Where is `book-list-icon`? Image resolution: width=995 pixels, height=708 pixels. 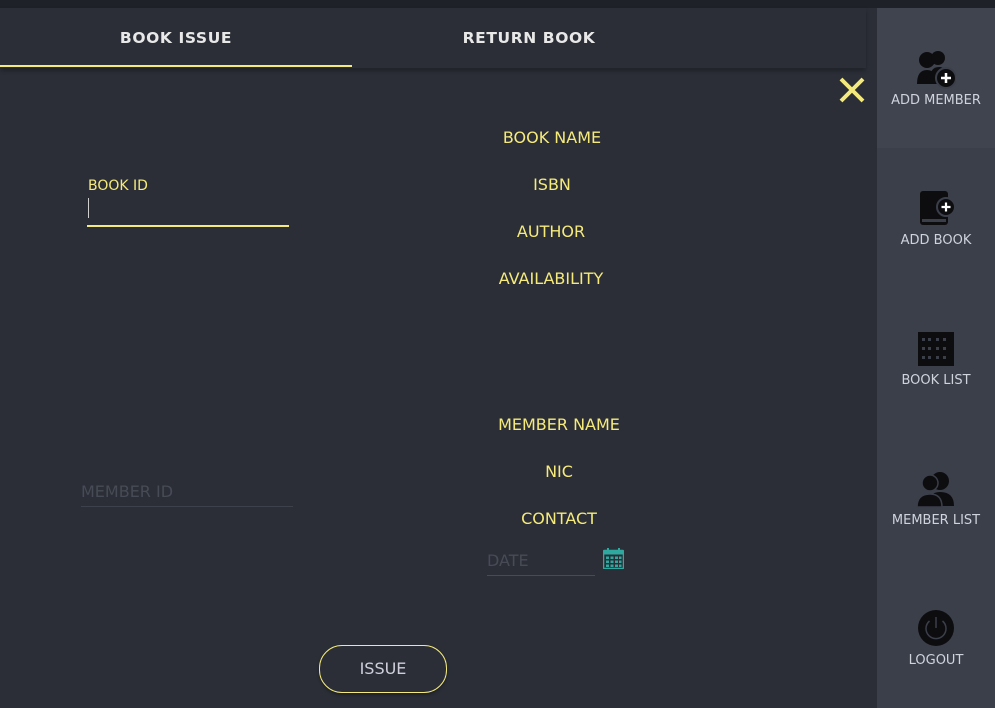 book-list-icon is located at coordinates (936, 349).